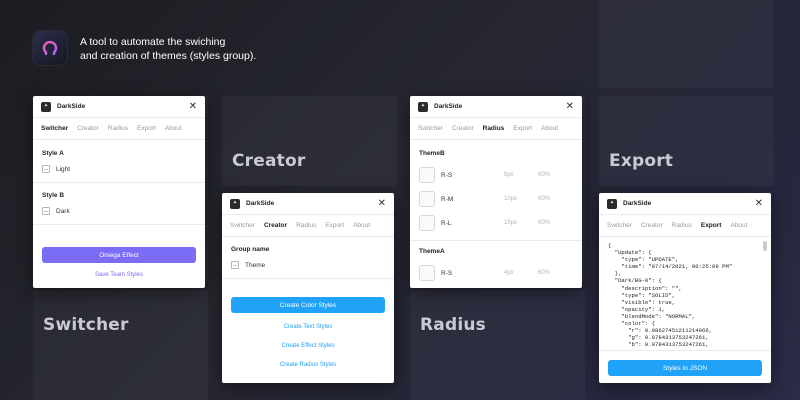 This screenshot has width=800, height=400. What do you see at coordinates (119, 255) in the screenshot?
I see `omega-effect-button: Omega Effect` at bounding box center [119, 255].